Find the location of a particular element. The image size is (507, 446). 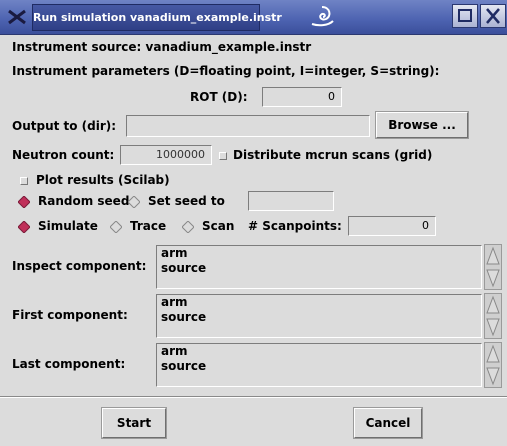

set-seed-radio is located at coordinates (134, 202).